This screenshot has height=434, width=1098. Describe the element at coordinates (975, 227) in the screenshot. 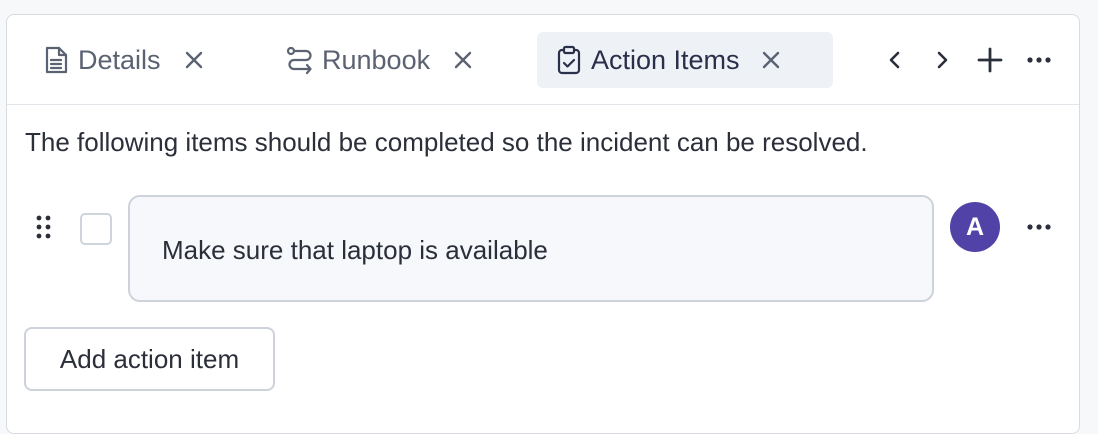

I see `avatar: A` at that location.